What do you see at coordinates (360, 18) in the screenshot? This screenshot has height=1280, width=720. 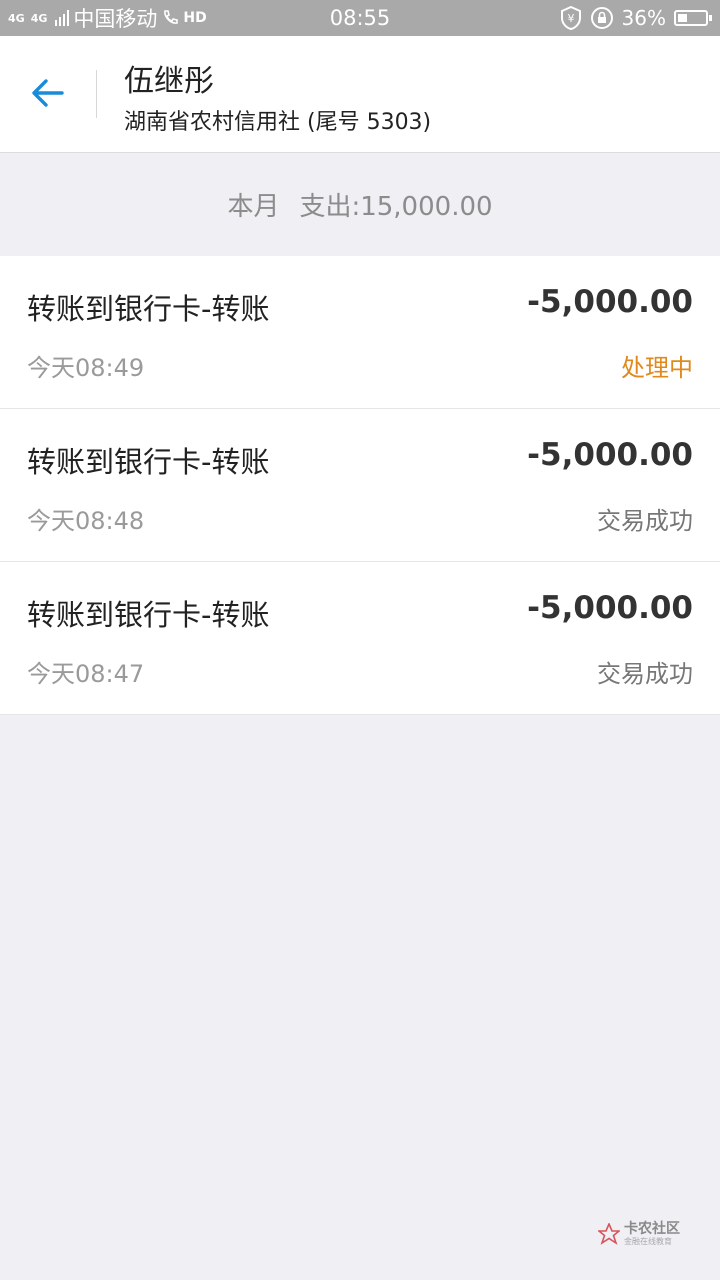 I see `status-bar: 4G 4G 中国移动 HD 08:55 ¥ 36%` at bounding box center [360, 18].